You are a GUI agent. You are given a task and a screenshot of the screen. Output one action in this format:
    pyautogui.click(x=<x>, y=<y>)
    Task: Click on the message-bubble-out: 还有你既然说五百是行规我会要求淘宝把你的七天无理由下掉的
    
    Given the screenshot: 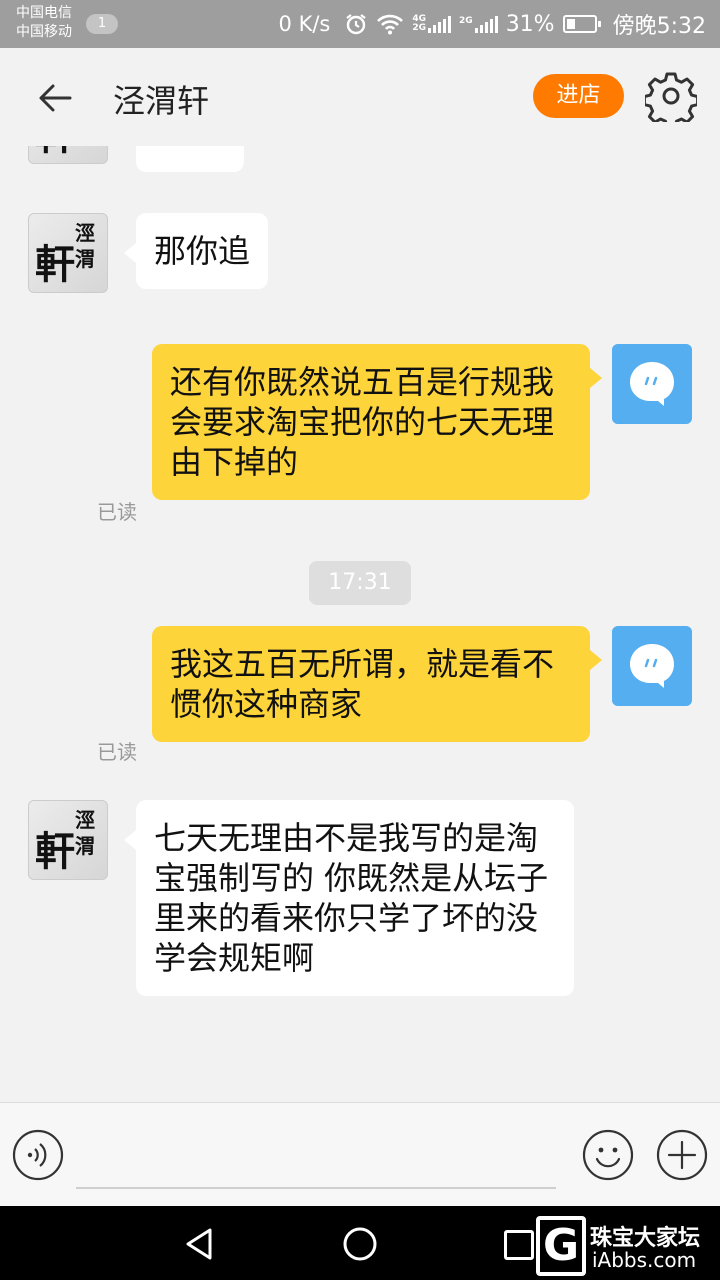 What is the action you would take?
    pyautogui.click(x=377, y=422)
    